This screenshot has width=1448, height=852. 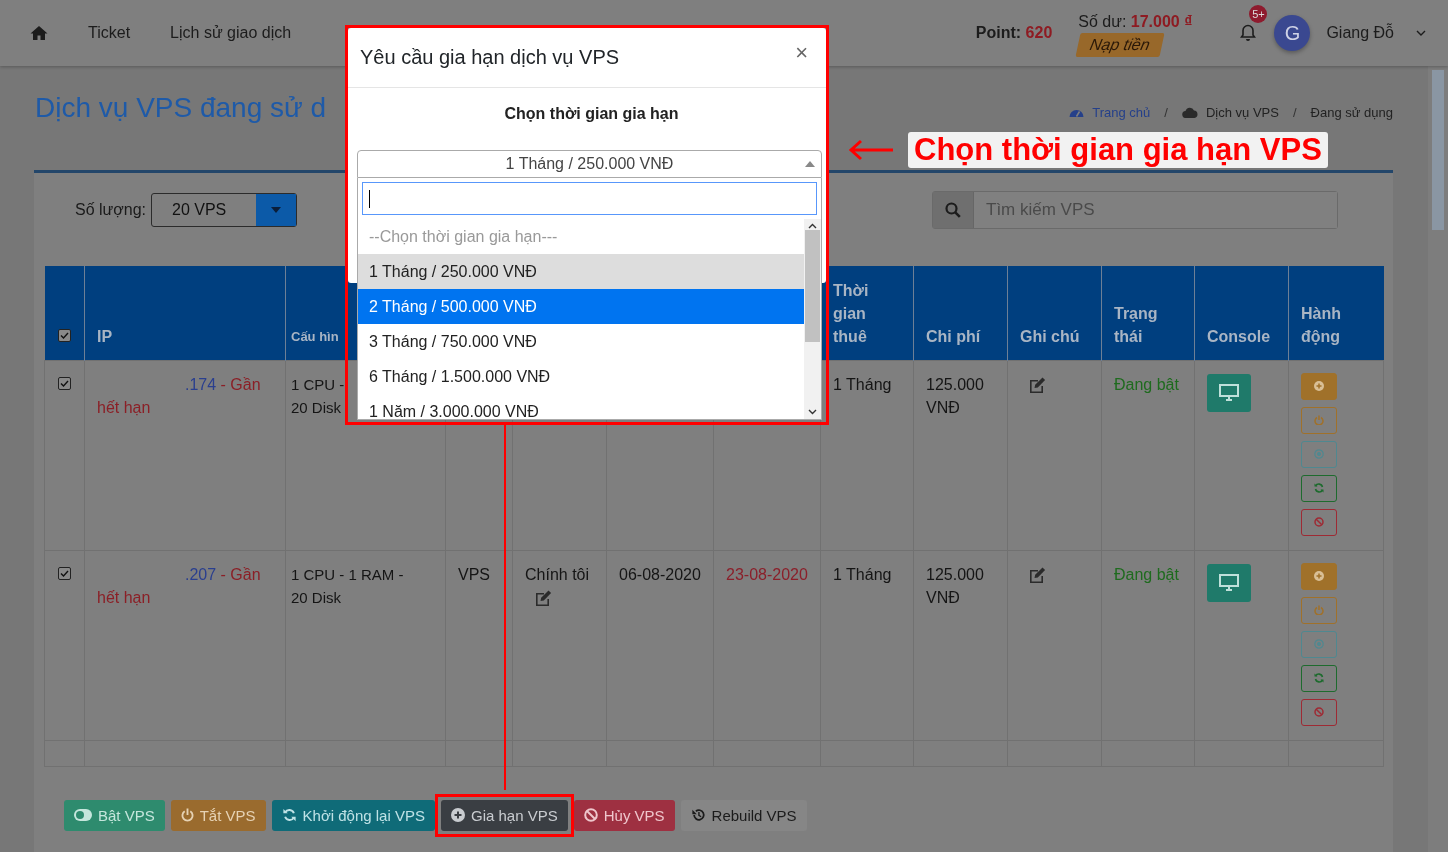 What do you see at coordinates (557, 574) in the screenshot?
I see `owner-text: Chính tôi` at bounding box center [557, 574].